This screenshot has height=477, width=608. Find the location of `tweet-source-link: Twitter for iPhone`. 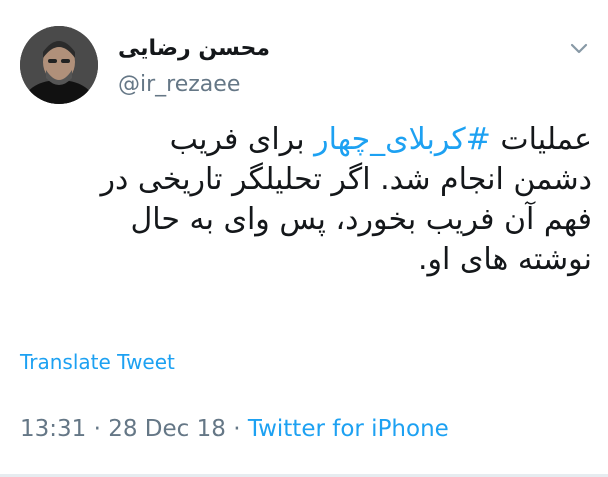

tweet-source-link: Twitter for iPhone is located at coordinates (348, 429).